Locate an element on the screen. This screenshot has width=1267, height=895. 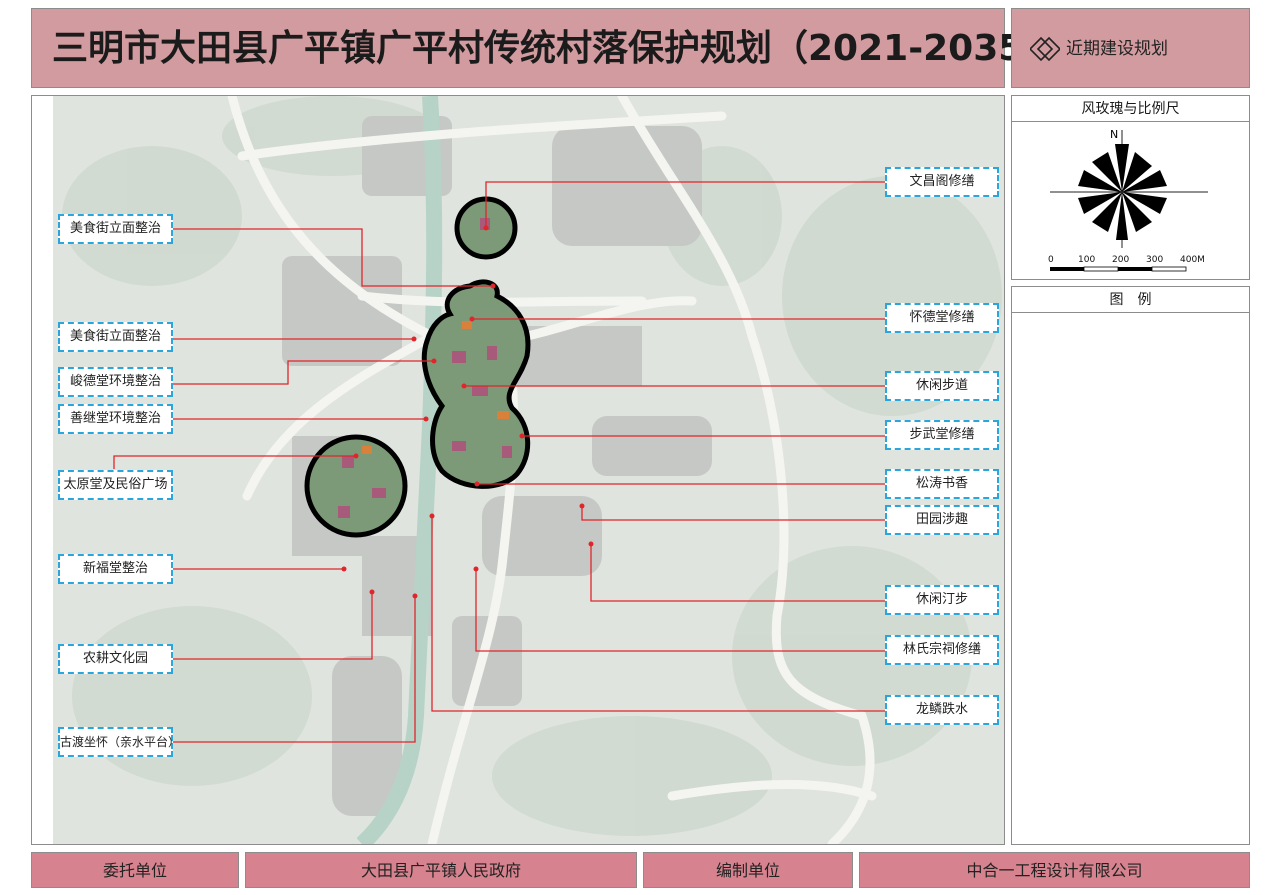
callout-buwu-hall: 步武堂修缮 is located at coordinates (942, 435).